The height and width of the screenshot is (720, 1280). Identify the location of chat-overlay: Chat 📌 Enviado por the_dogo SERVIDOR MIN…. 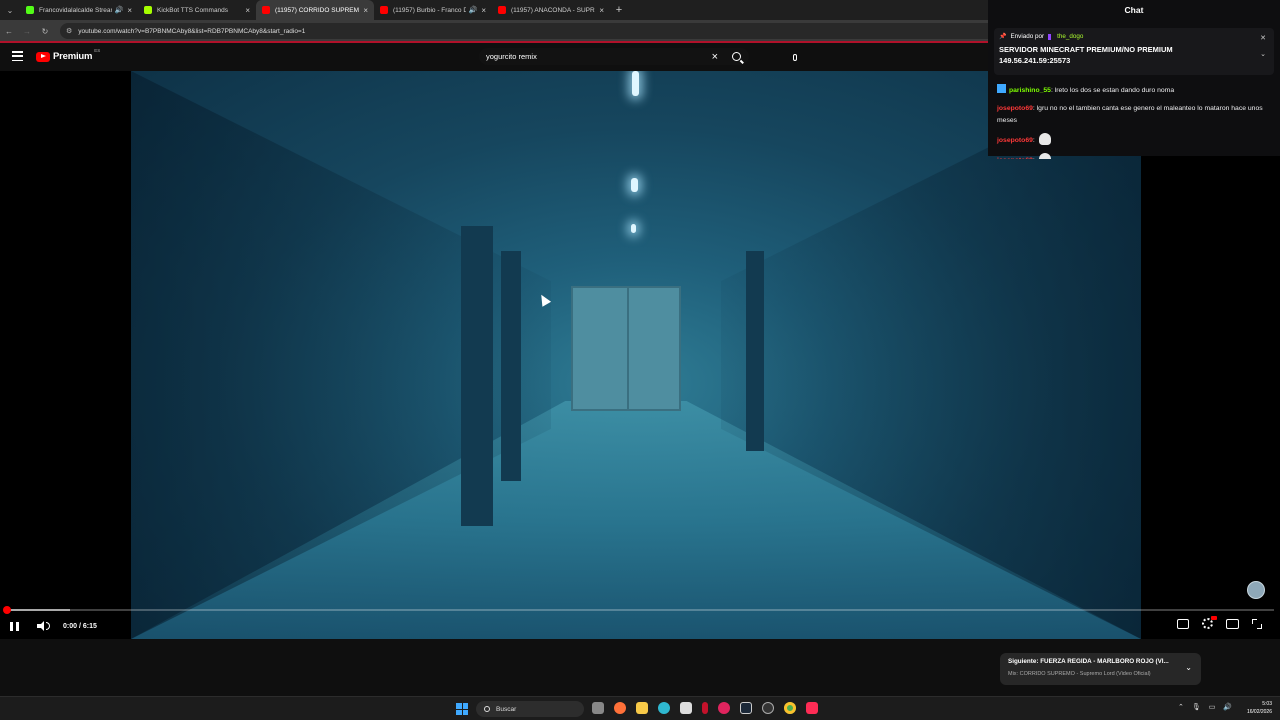
(1134, 79).